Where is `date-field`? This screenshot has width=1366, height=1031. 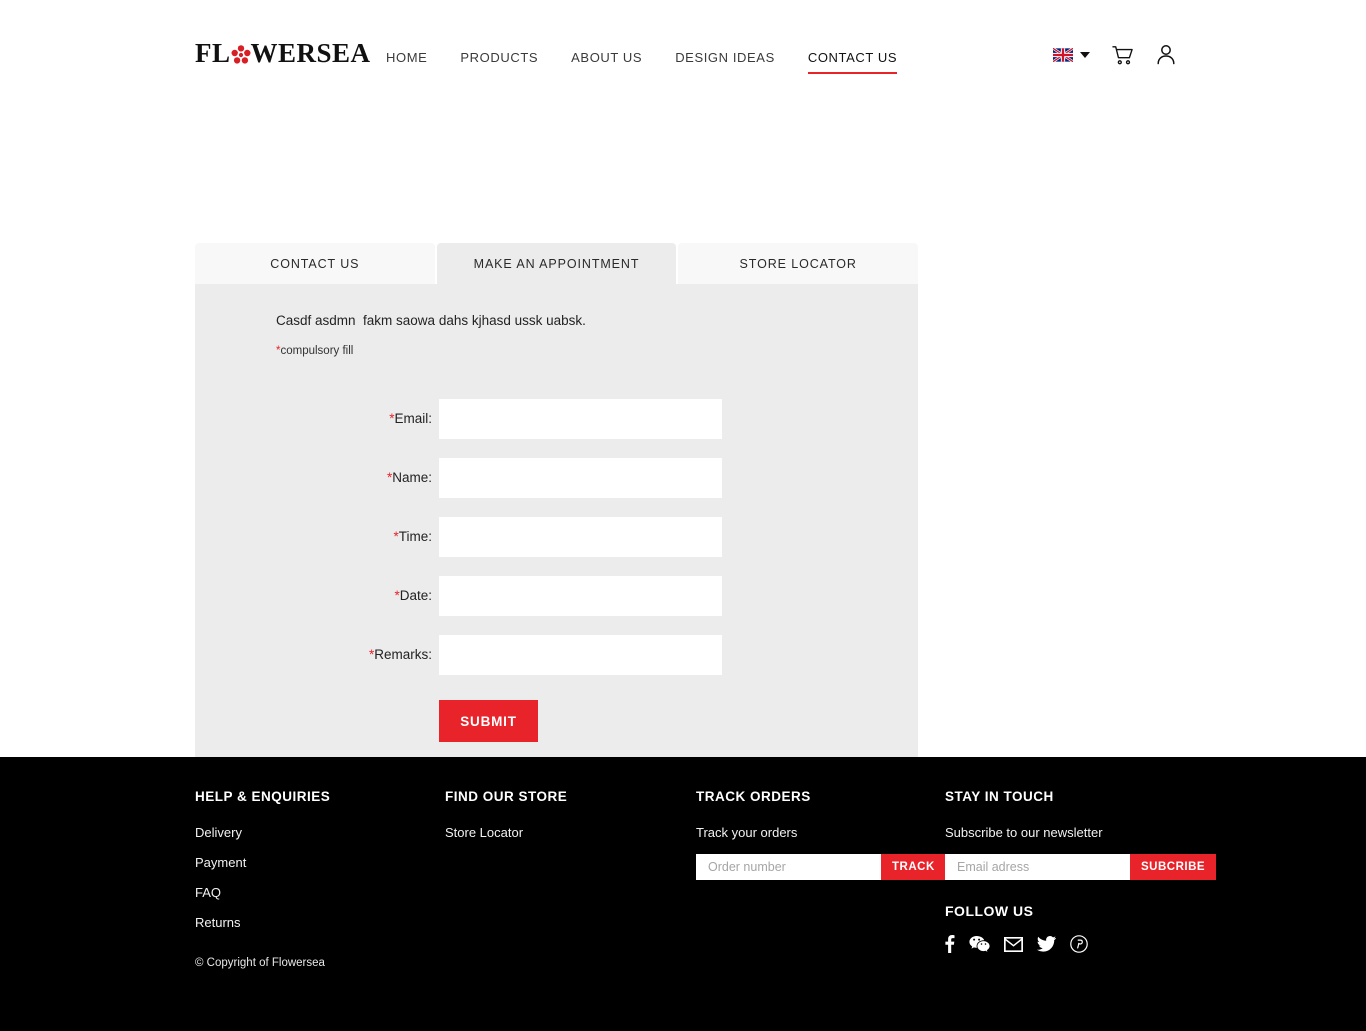
date-field is located at coordinates (580, 595).